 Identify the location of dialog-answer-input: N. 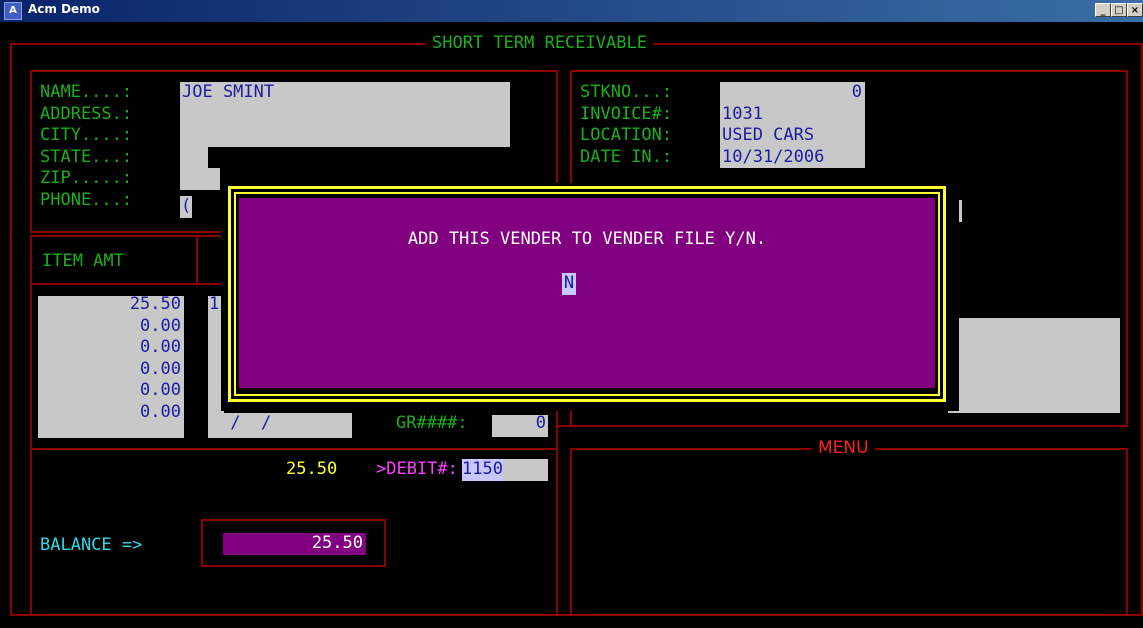
(569, 284).